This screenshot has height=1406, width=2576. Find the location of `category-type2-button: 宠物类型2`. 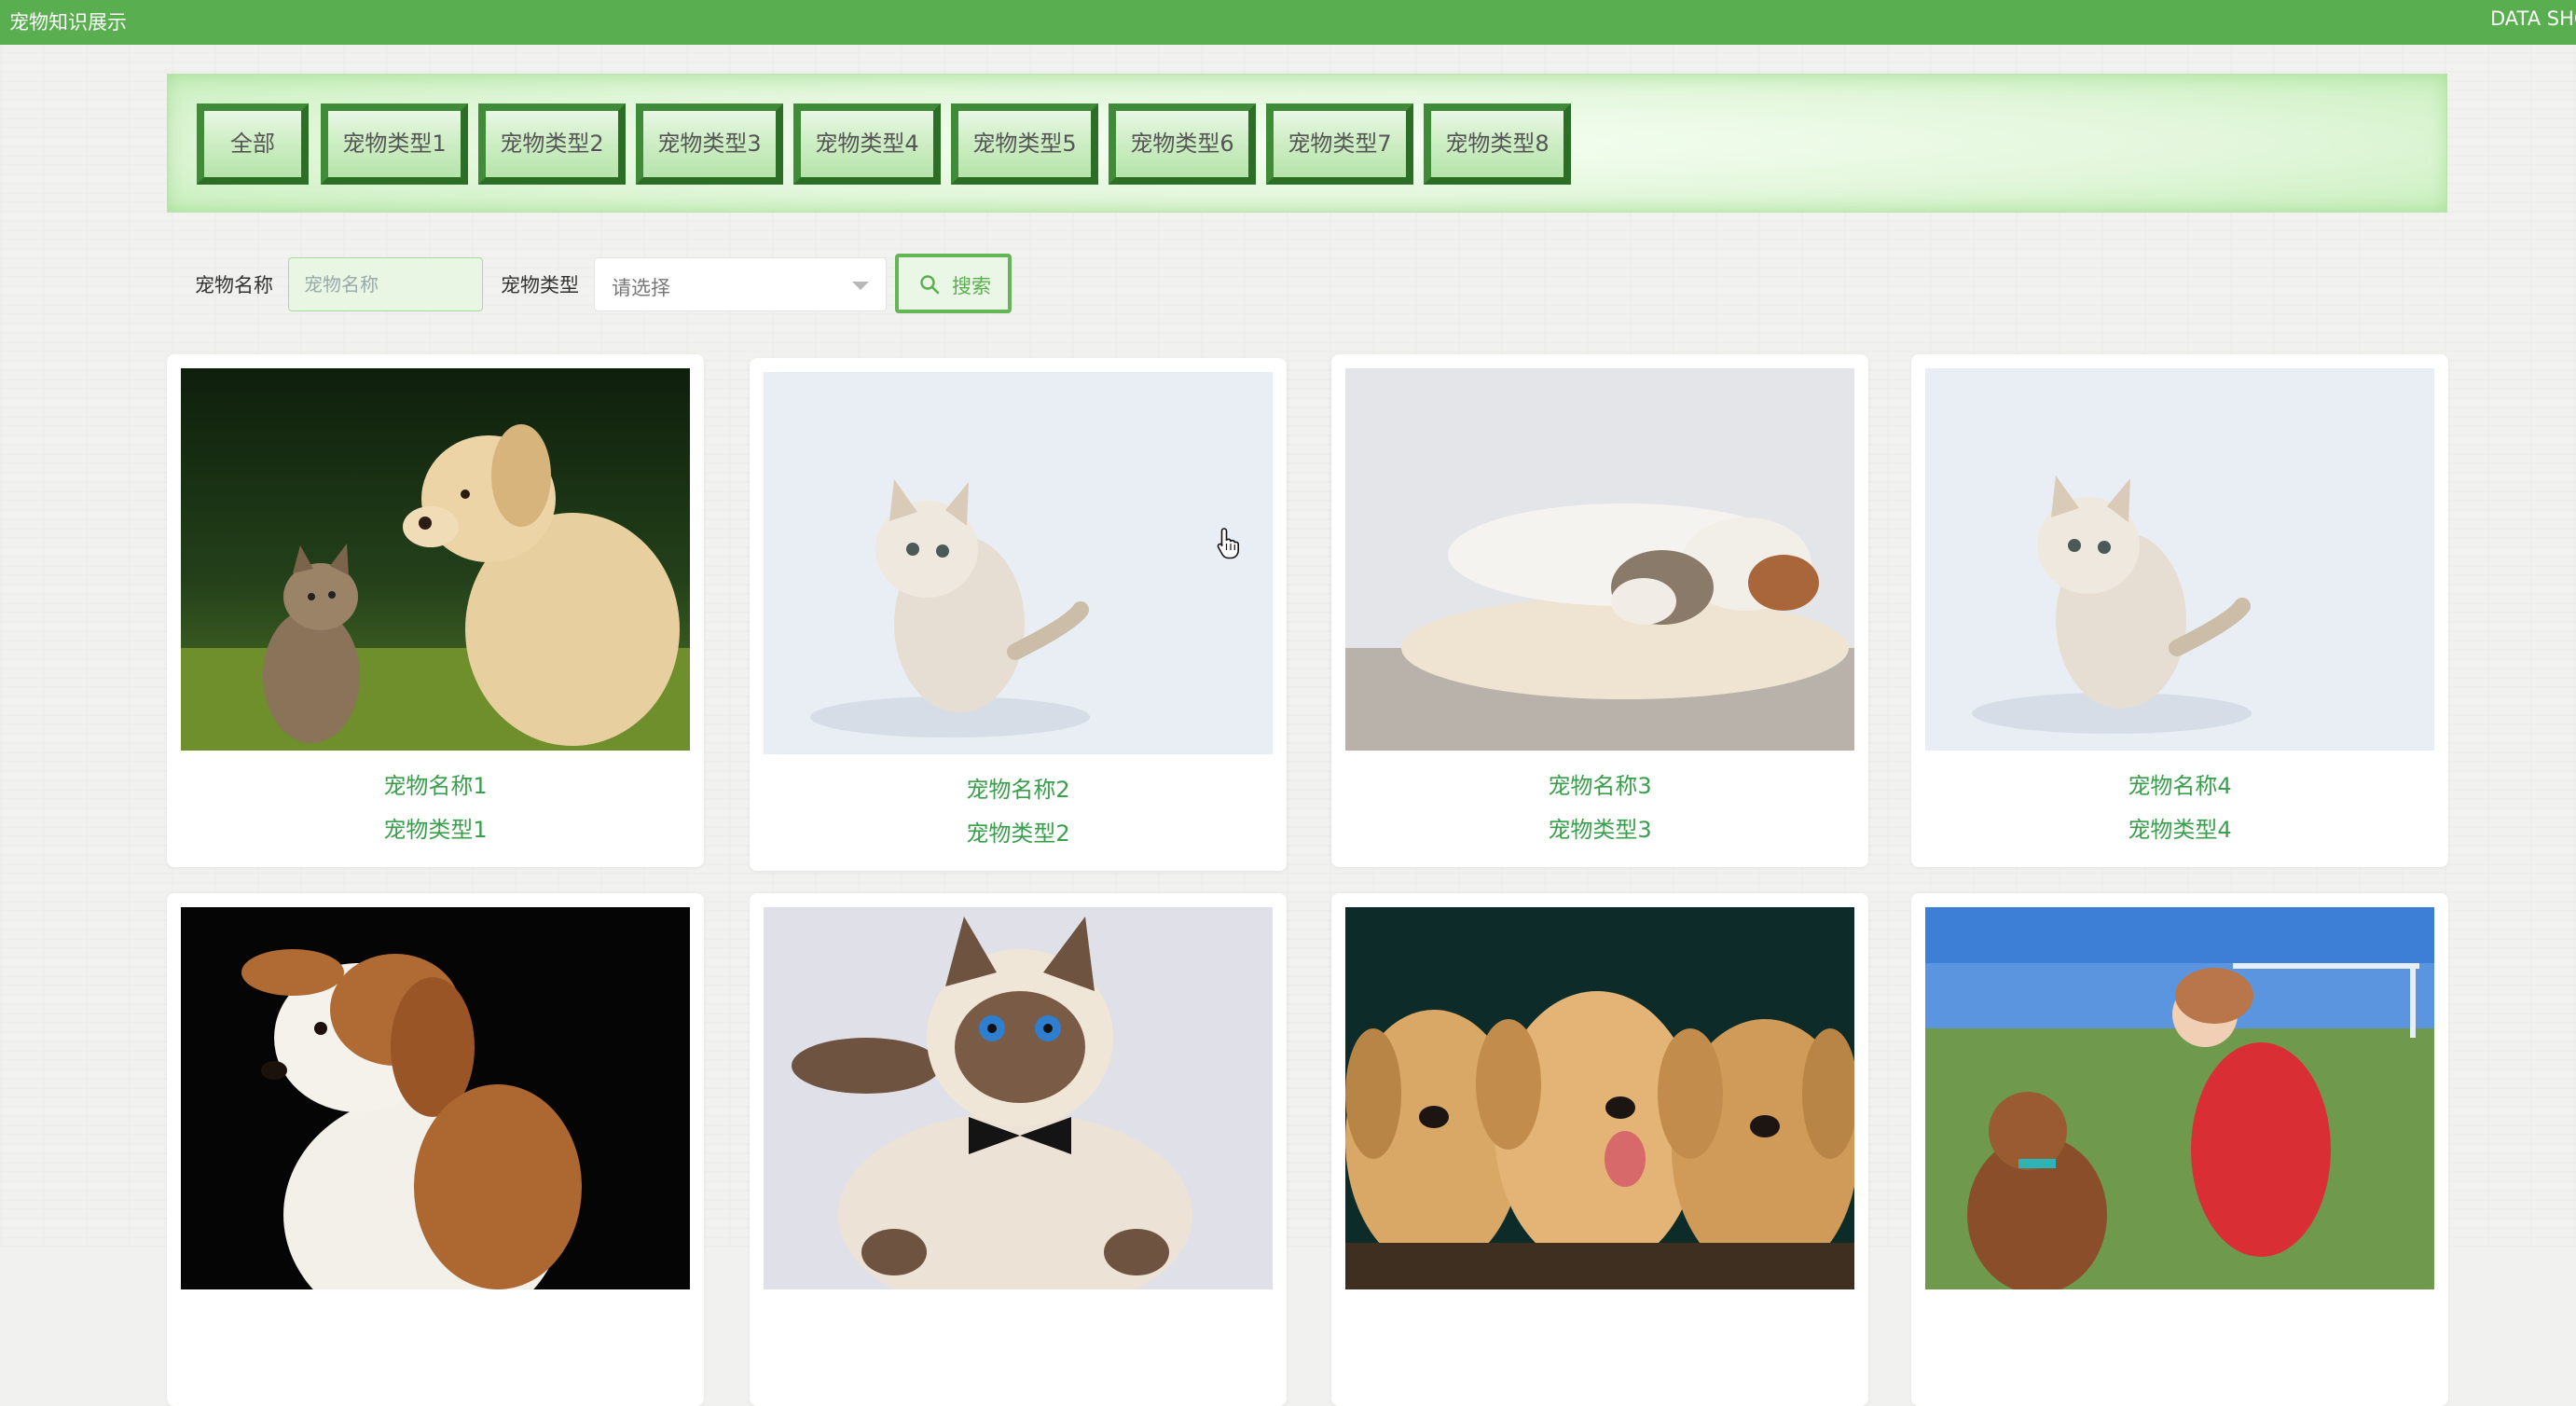

category-type2-button: 宠物类型2 is located at coordinates (552, 144).